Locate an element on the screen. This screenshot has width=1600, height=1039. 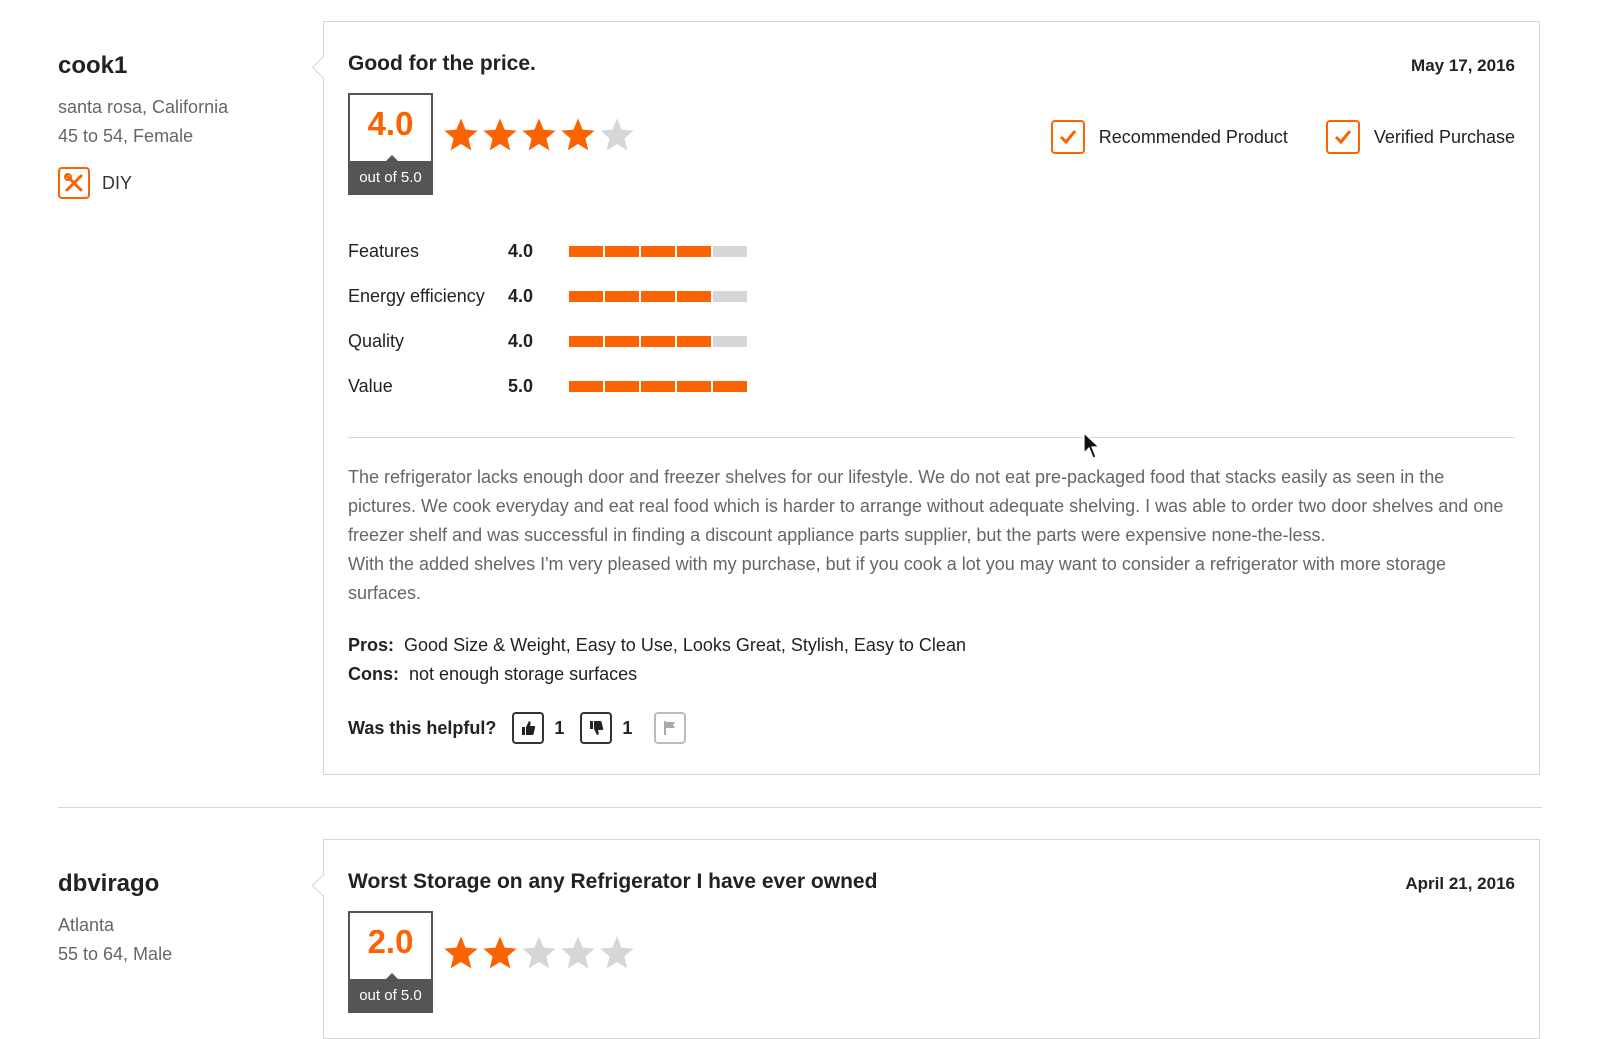
report-flag-button is located at coordinates (670, 728).